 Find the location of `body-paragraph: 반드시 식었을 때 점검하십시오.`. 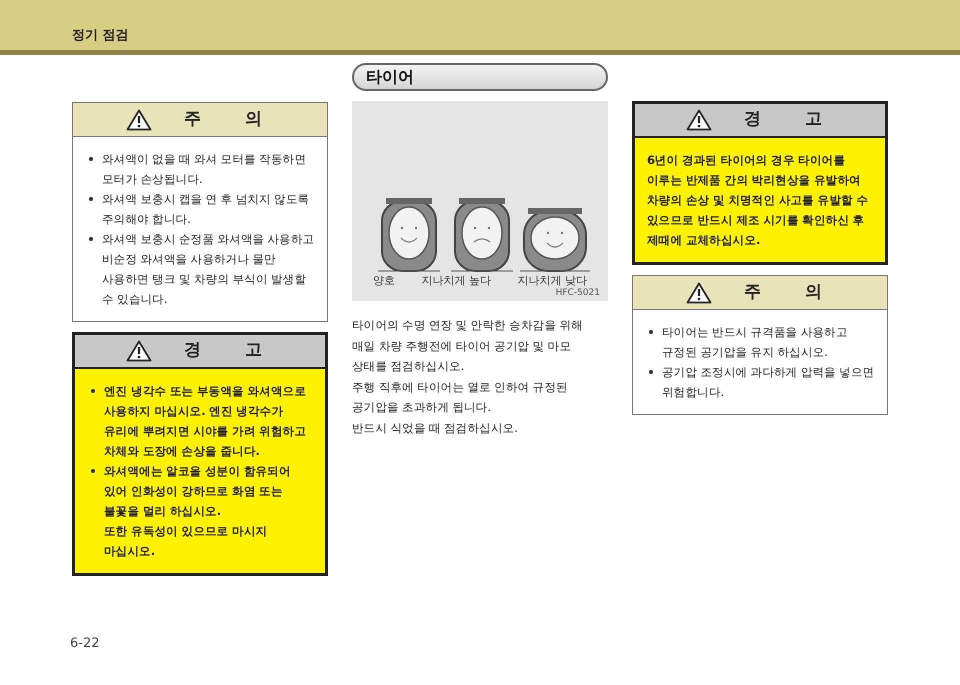

body-paragraph: 반드시 식었을 때 점검하십시오. is located at coordinates (435, 428).